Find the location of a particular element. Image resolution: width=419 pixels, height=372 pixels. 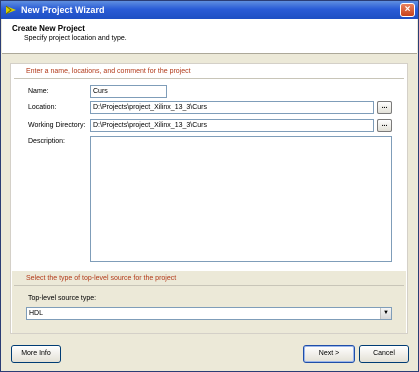

title-bar: New Project Wizard × is located at coordinates (209, 10).